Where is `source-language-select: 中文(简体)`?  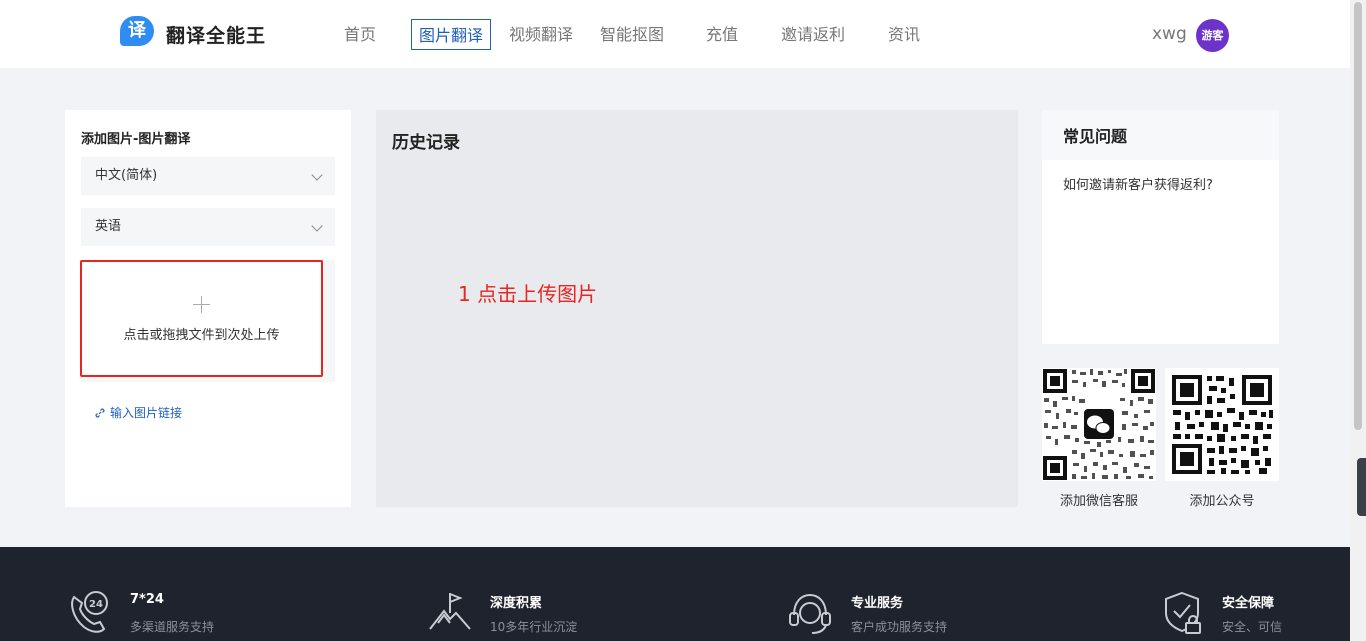
source-language-select: 中文(简体) is located at coordinates (208, 176).